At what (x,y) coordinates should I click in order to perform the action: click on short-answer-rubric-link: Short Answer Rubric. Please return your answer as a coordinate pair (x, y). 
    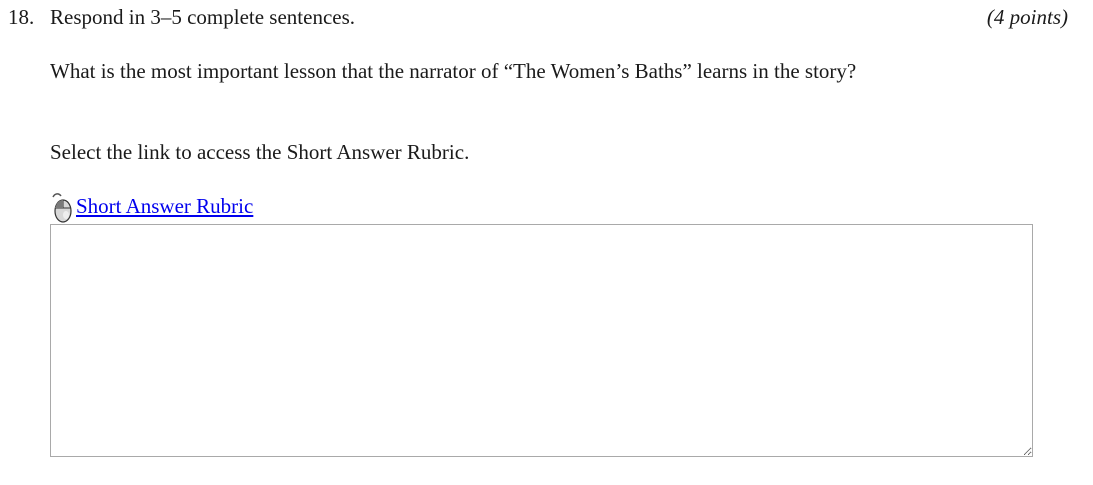
    Looking at the image, I should click on (164, 206).